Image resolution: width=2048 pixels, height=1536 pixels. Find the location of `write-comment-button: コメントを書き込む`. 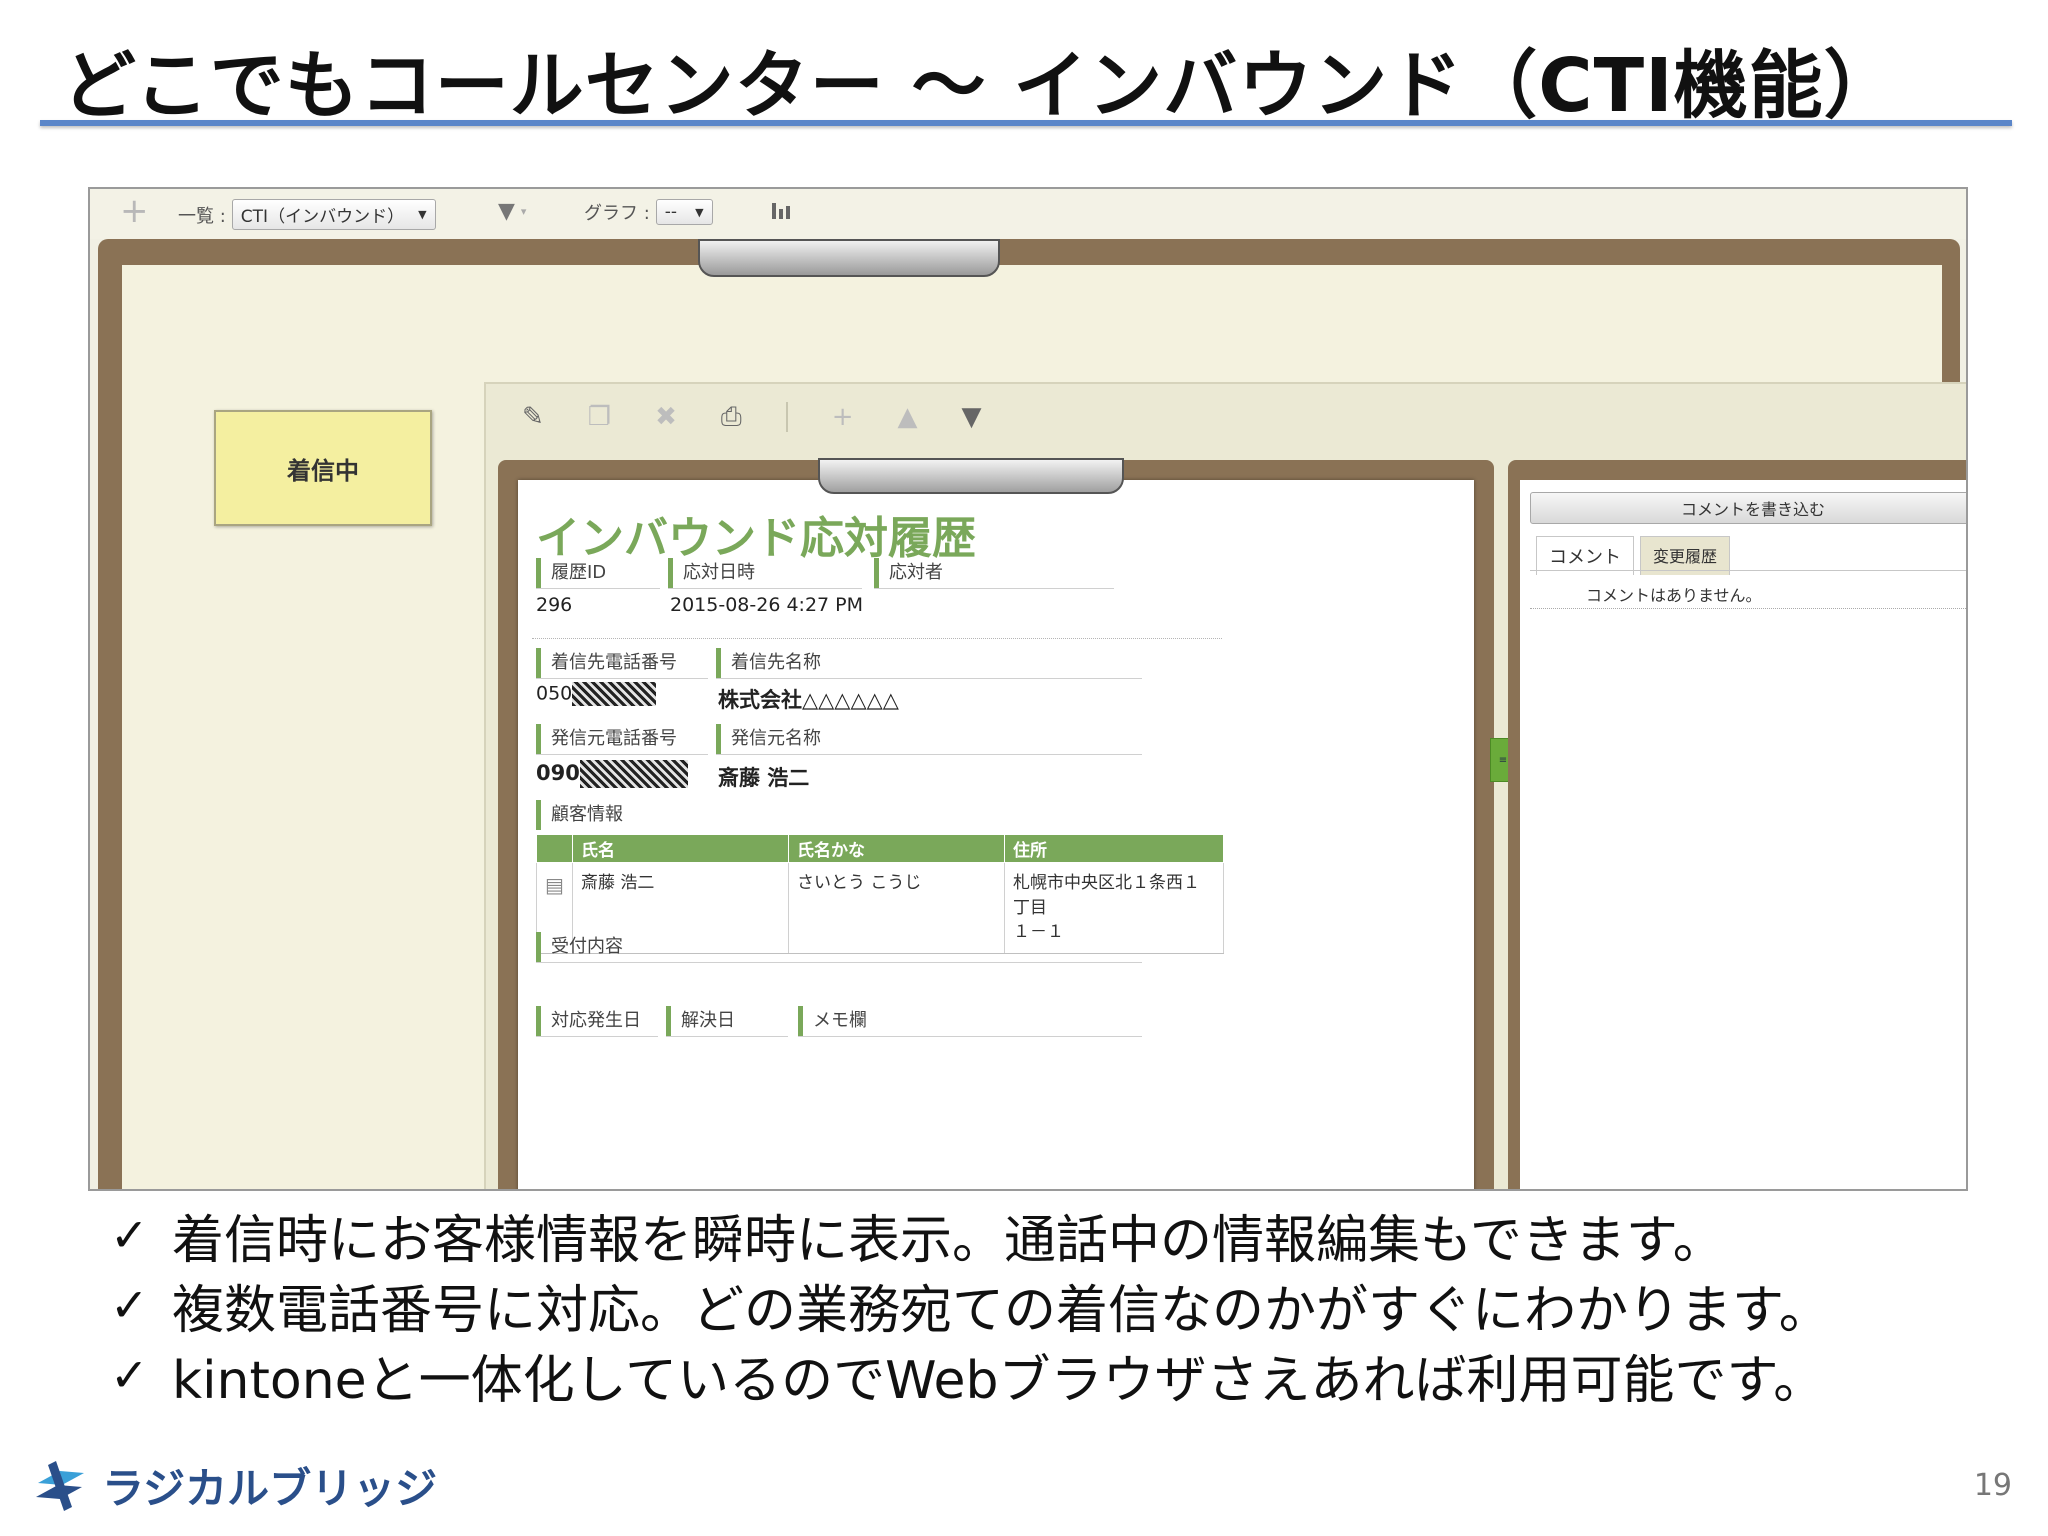

write-comment-button: コメントを書き込む is located at coordinates (1748, 508).